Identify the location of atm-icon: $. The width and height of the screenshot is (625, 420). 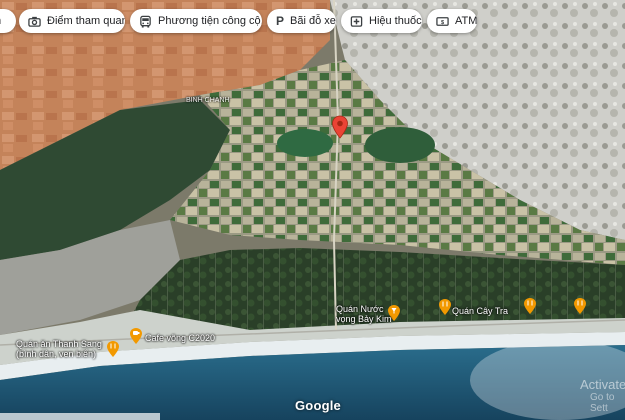
(442, 21).